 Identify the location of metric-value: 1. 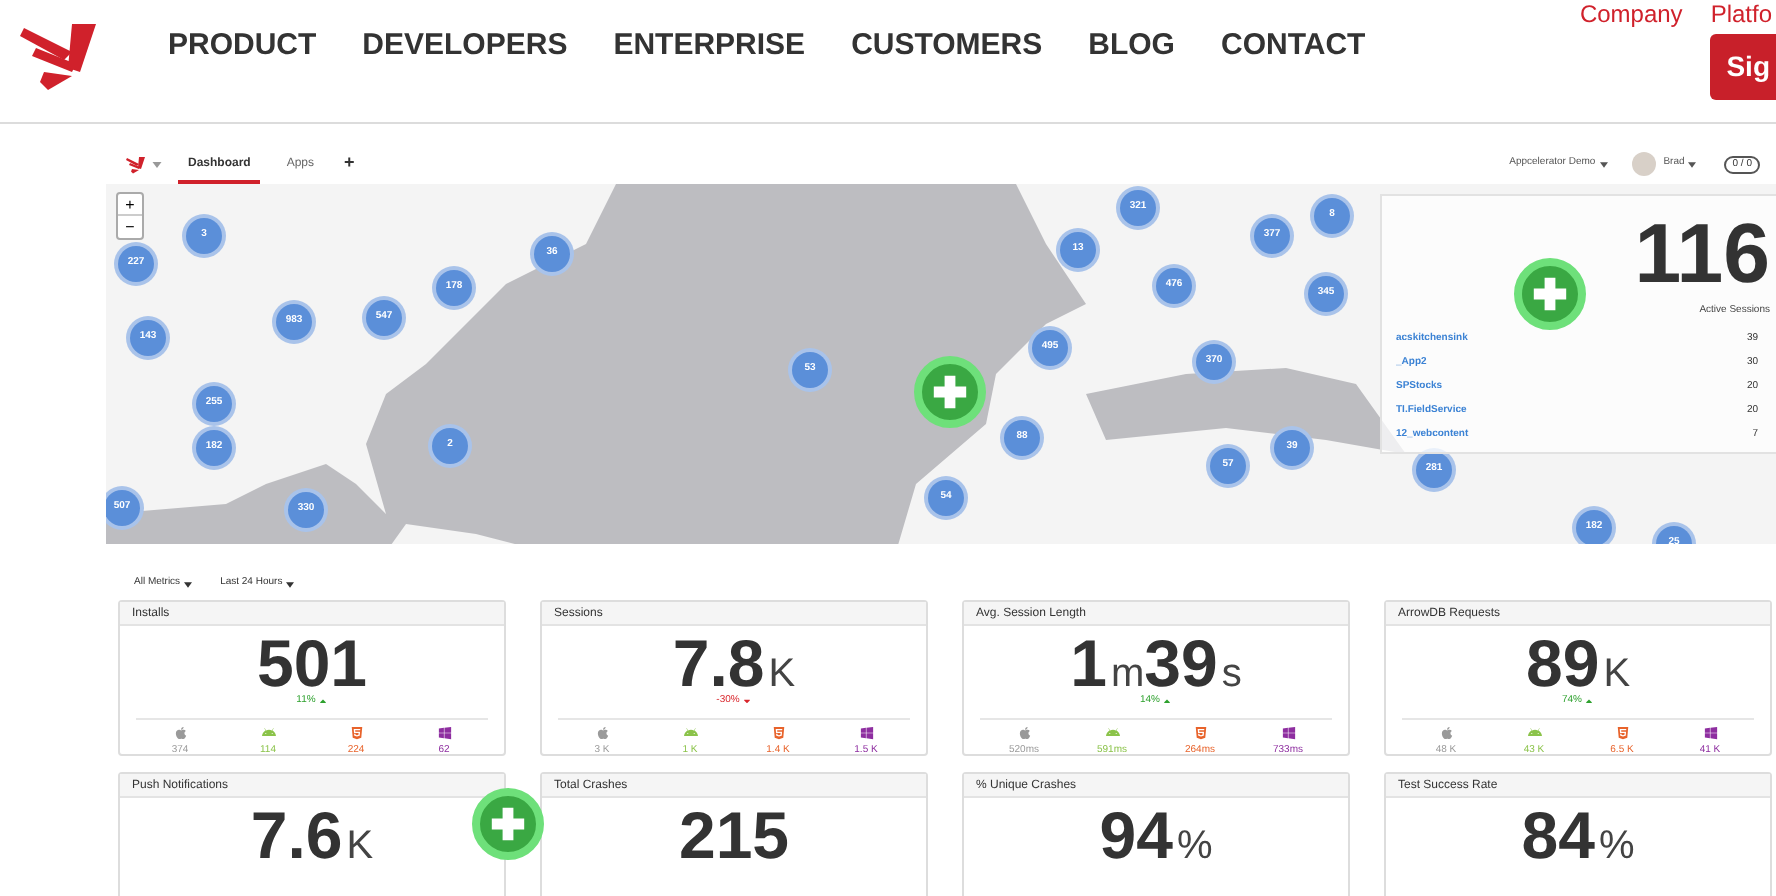
(1088, 664).